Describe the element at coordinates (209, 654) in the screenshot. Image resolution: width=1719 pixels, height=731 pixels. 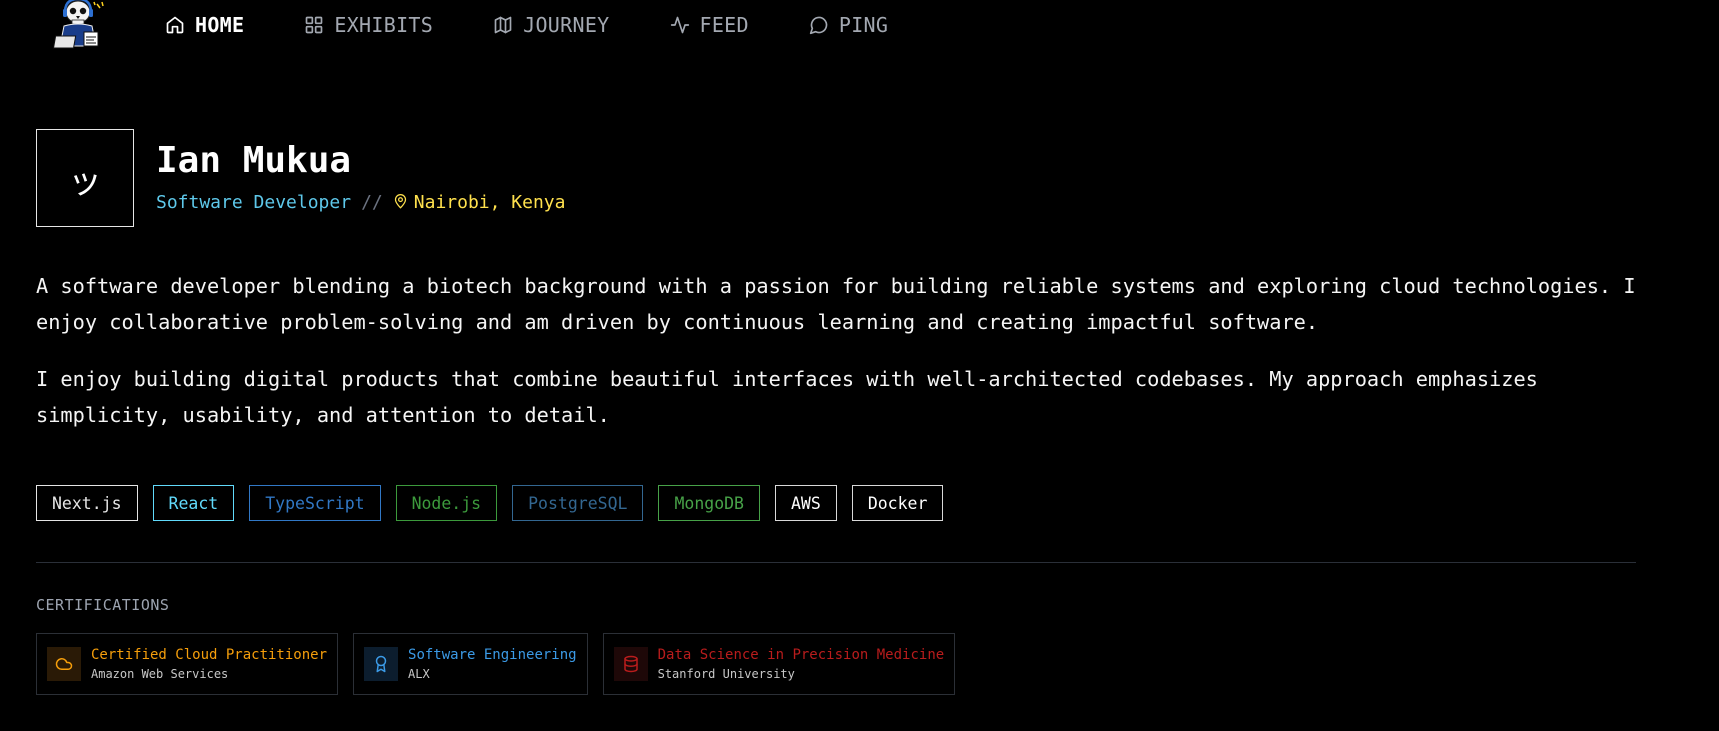
I see `cert-title: Certified Cloud Practitioner` at that location.